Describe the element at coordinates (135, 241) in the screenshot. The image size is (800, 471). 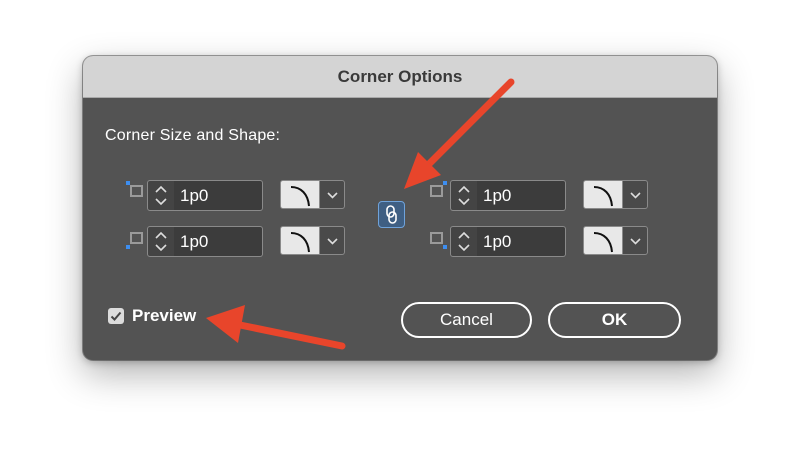
I see `bottom-left-corner-icon` at that location.